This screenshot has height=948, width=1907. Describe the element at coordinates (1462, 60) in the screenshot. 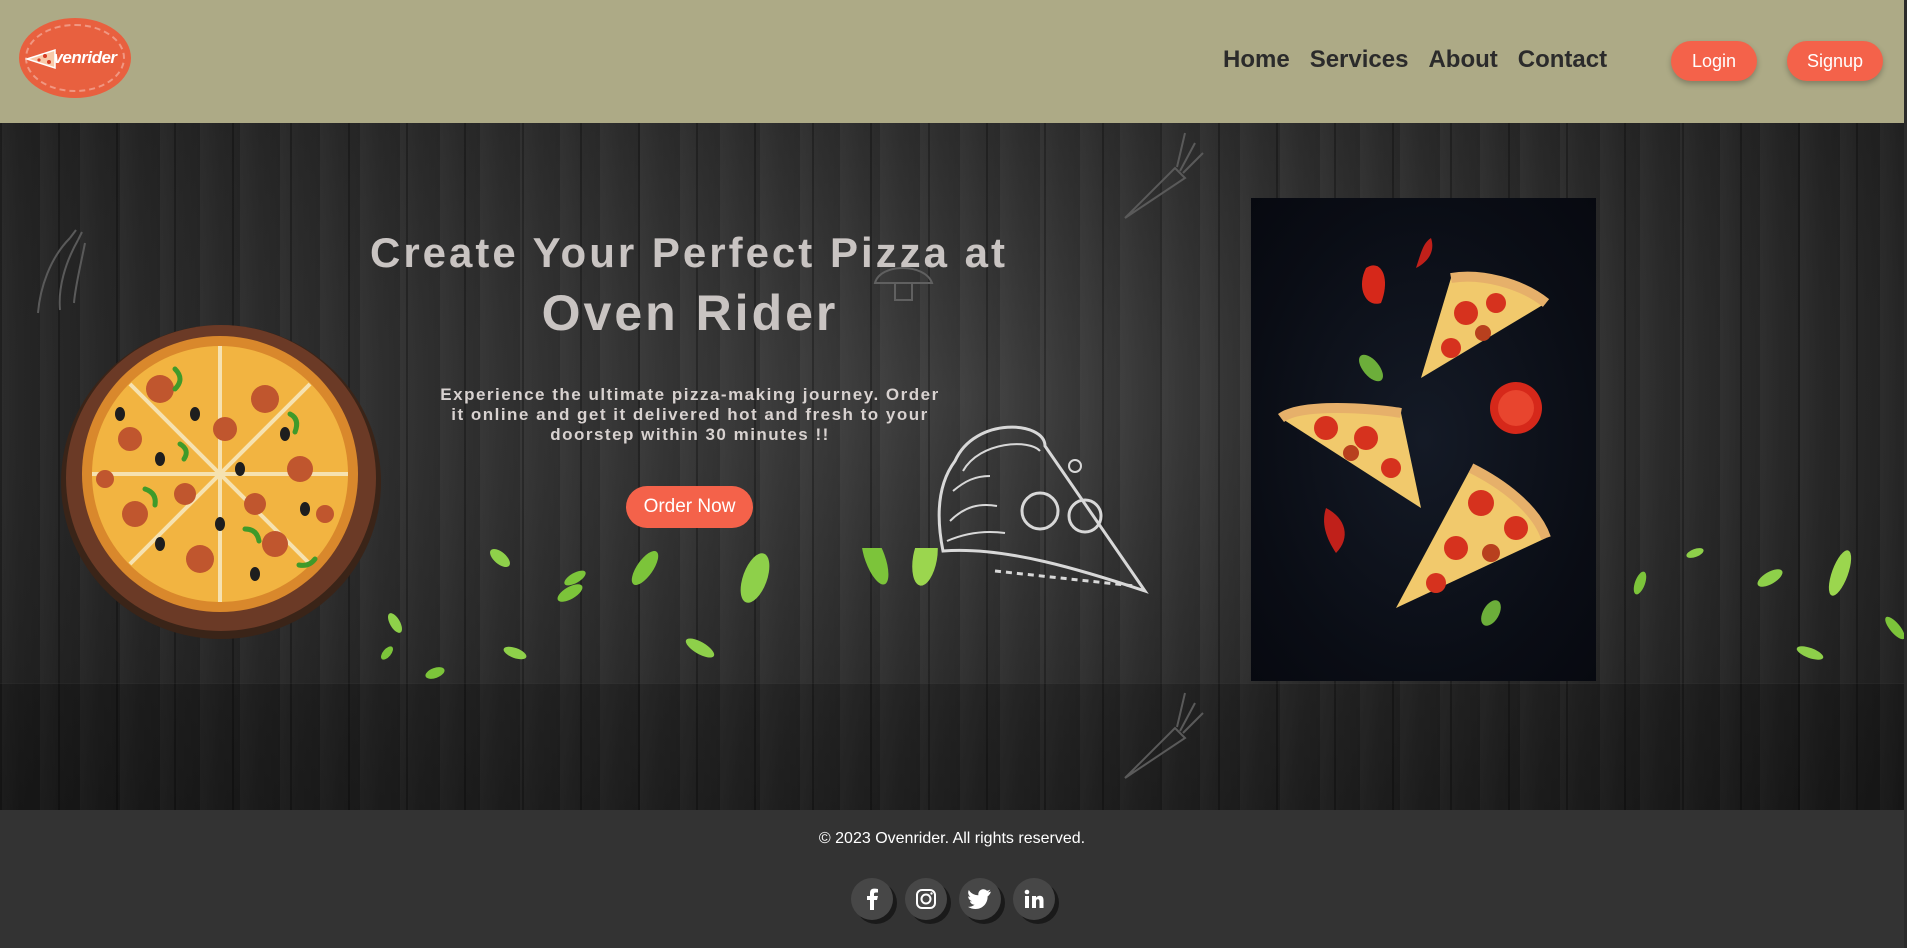

I see `nav-about: About` at that location.